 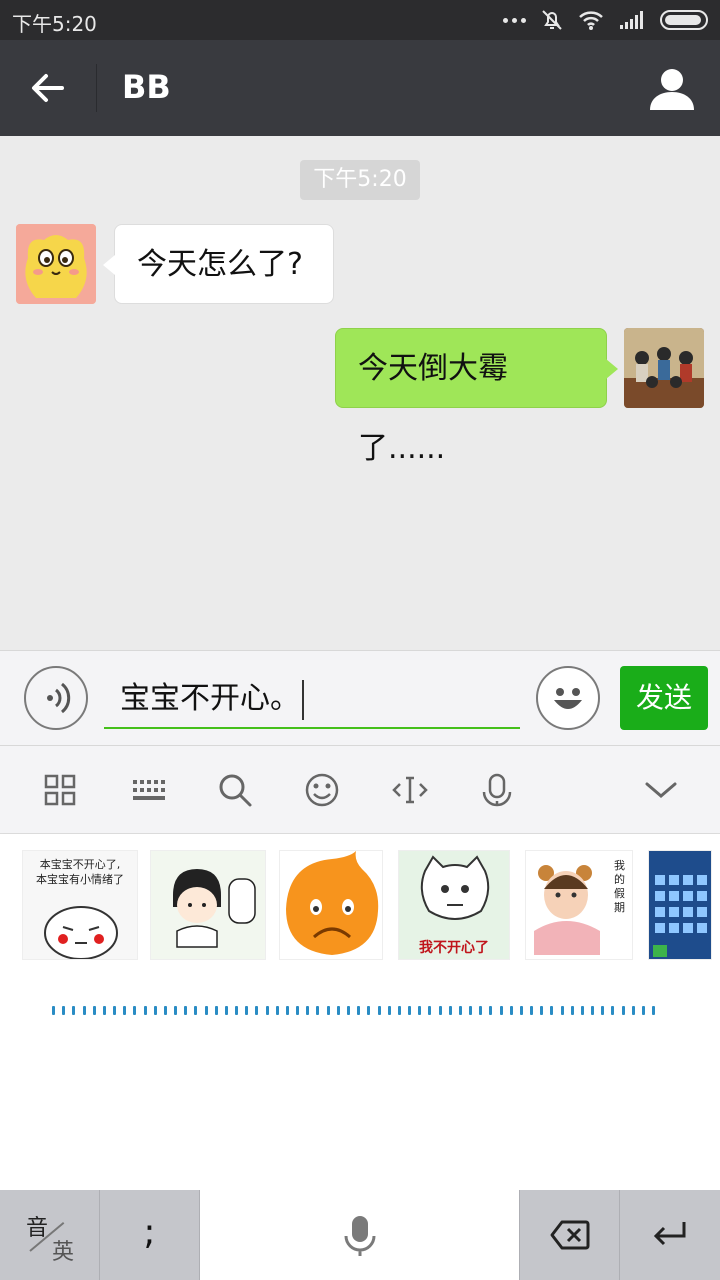 I want to click on orange-sad-face-icon, so click(x=332, y=903).